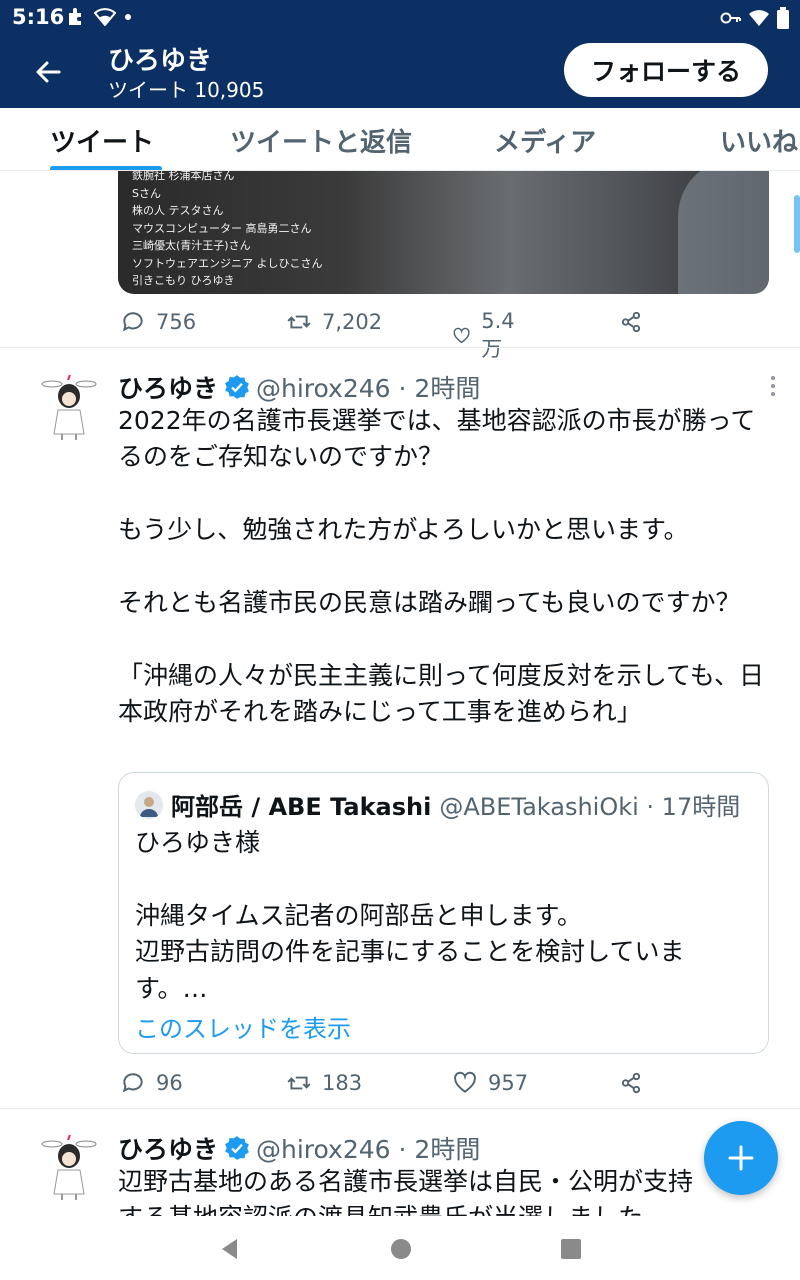 This screenshot has height=1280, width=800. Describe the element at coordinates (178, 210) in the screenshot. I see `credit-line: 株の人 テスタさん` at that location.